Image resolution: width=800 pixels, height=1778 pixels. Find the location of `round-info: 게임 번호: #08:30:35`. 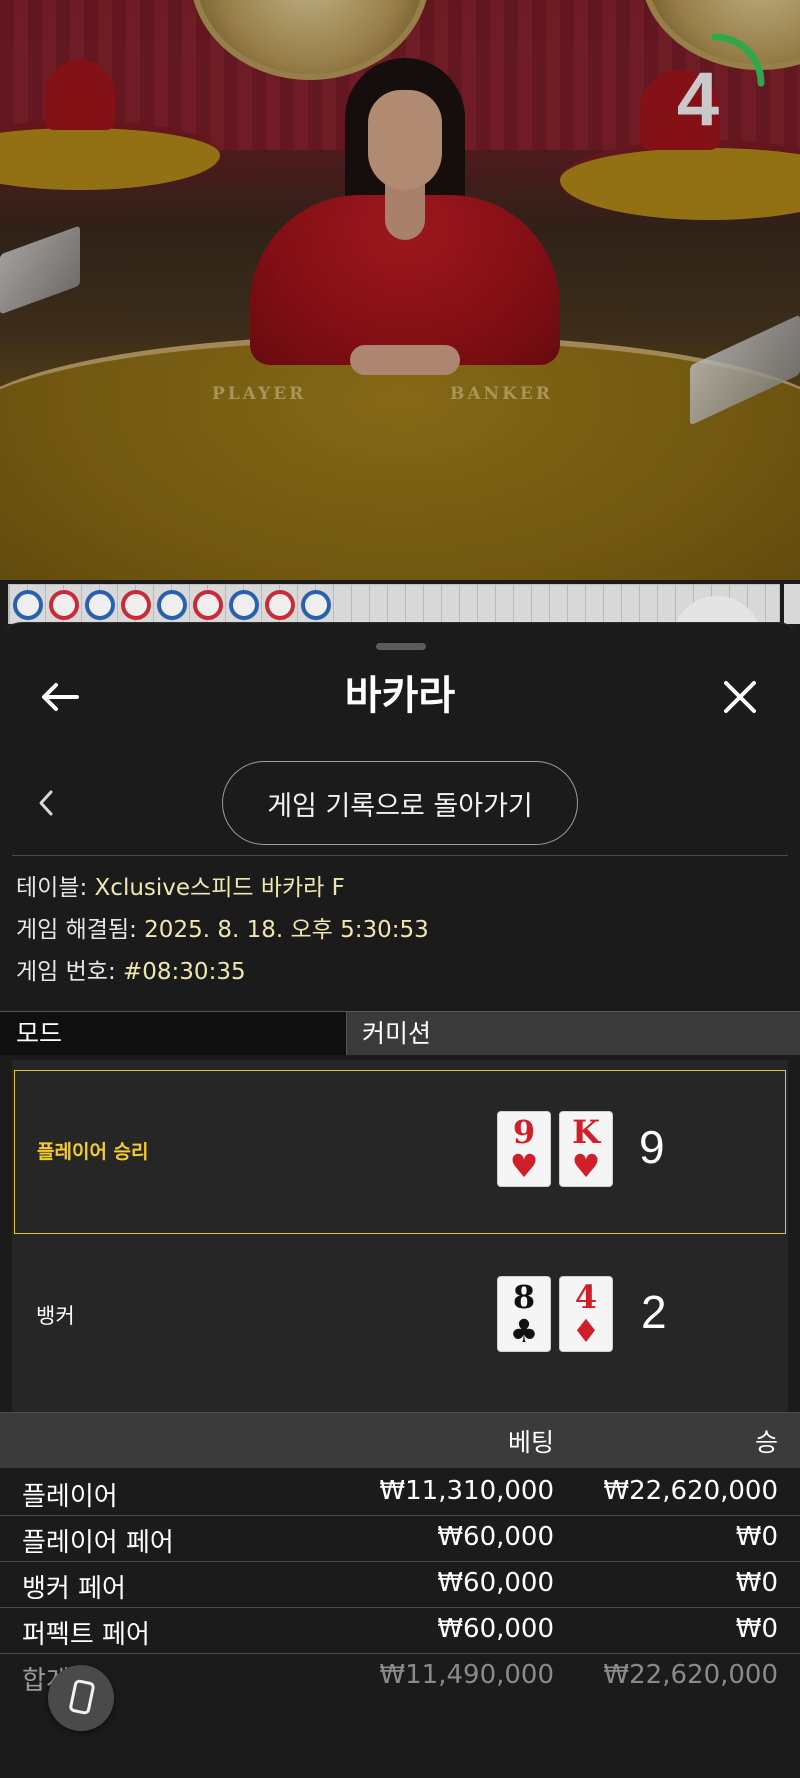

round-info: 게임 번호: #08:30:35 is located at coordinates (131, 972).